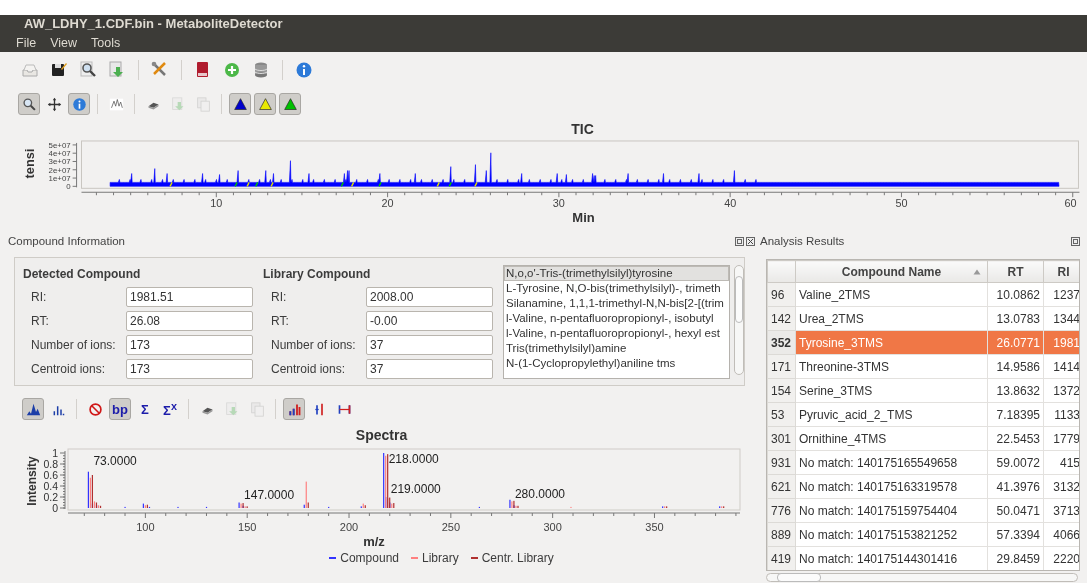 Image resolution: width=1087 pixels, height=583 pixels. Describe the element at coordinates (50, 496) in the screenshot. I see `tick-label: 0.2` at that location.